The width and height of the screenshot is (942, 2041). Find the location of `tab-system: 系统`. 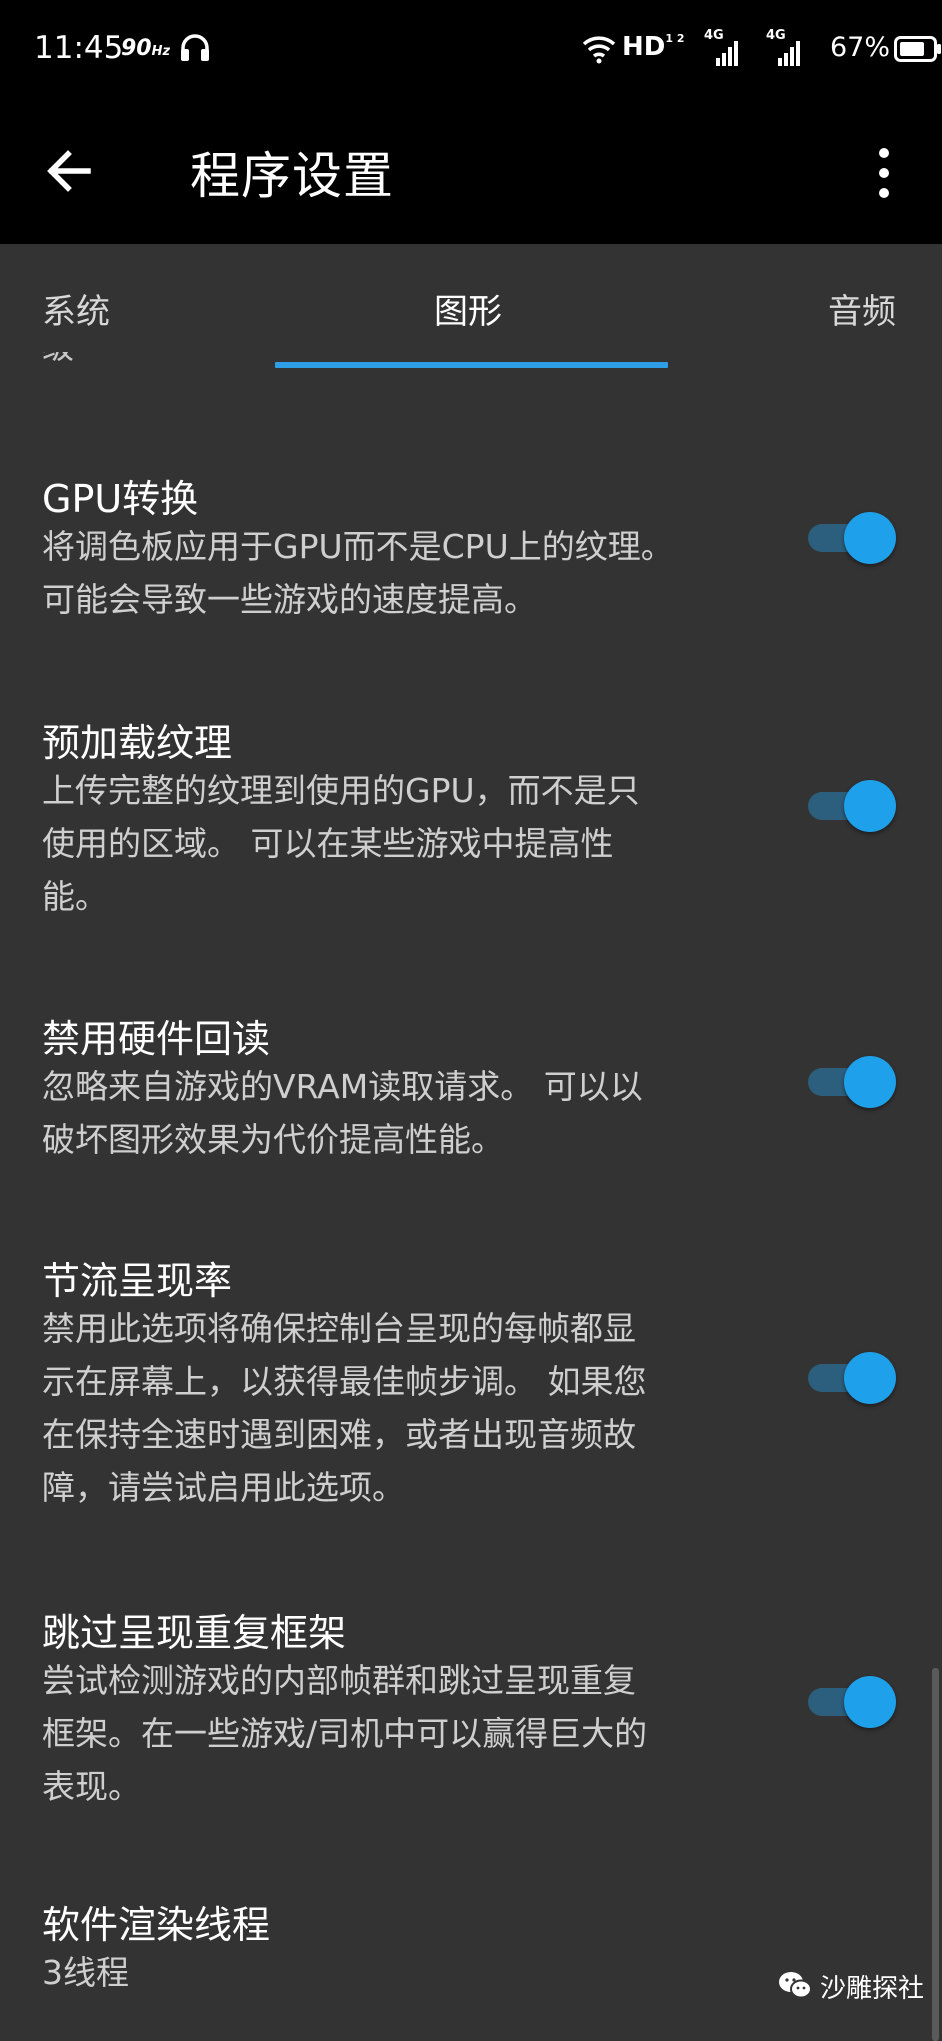

tab-system: 系统 is located at coordinates (76, 308).